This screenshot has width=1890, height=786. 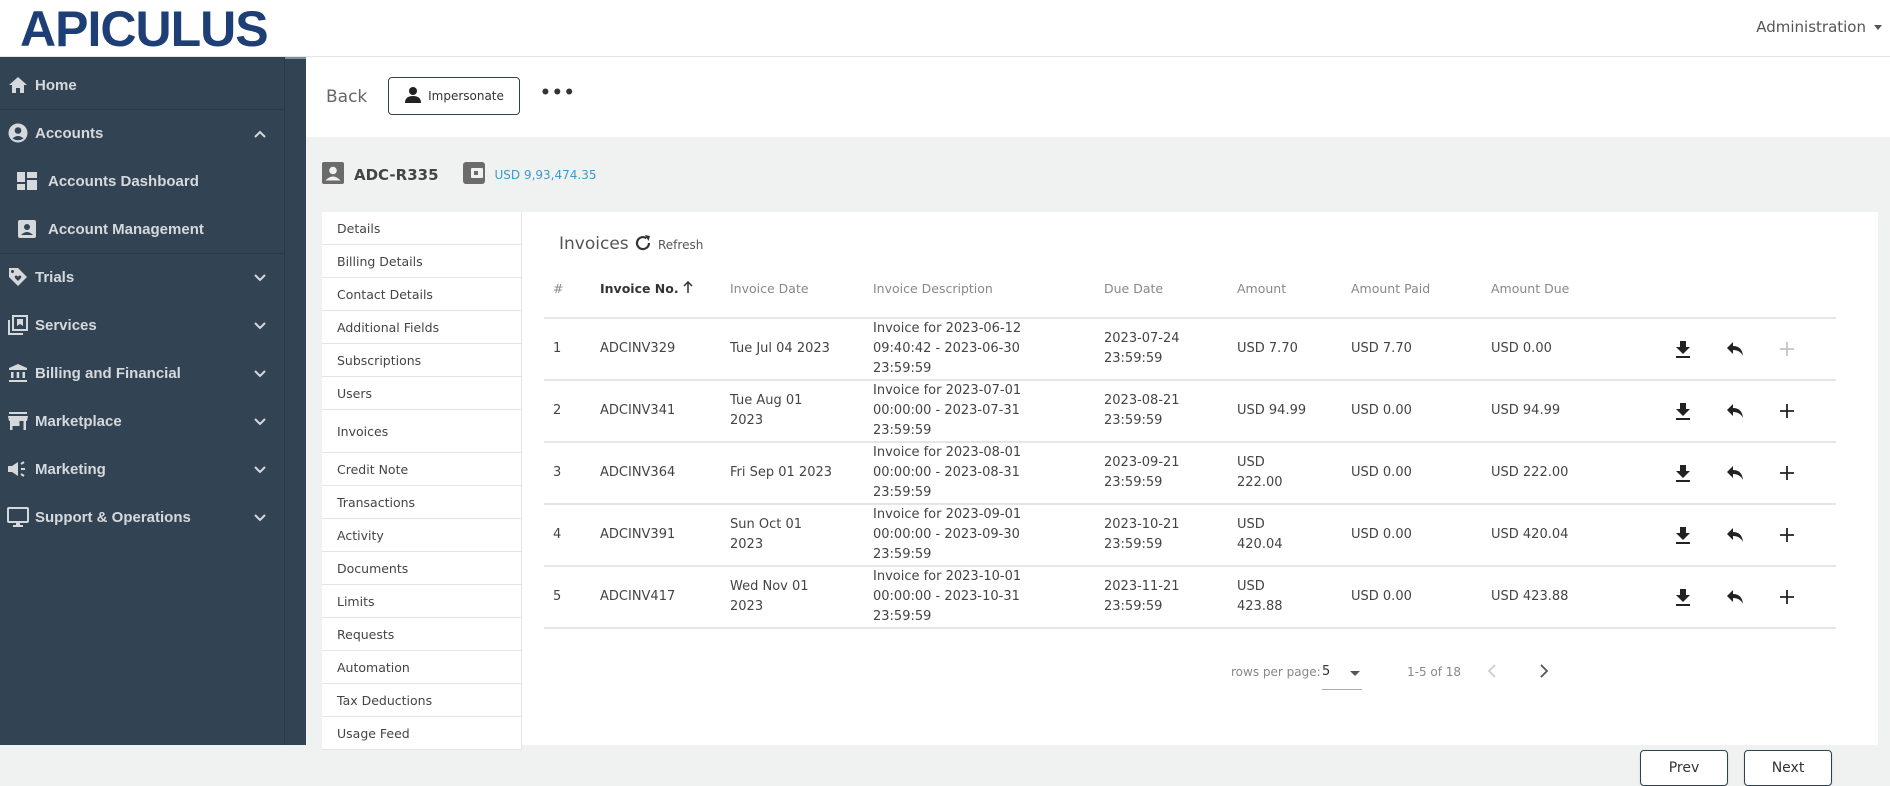 I want to click on subnav-item-tax-deductions: Tax Deductions, so click(x=421, y=700).